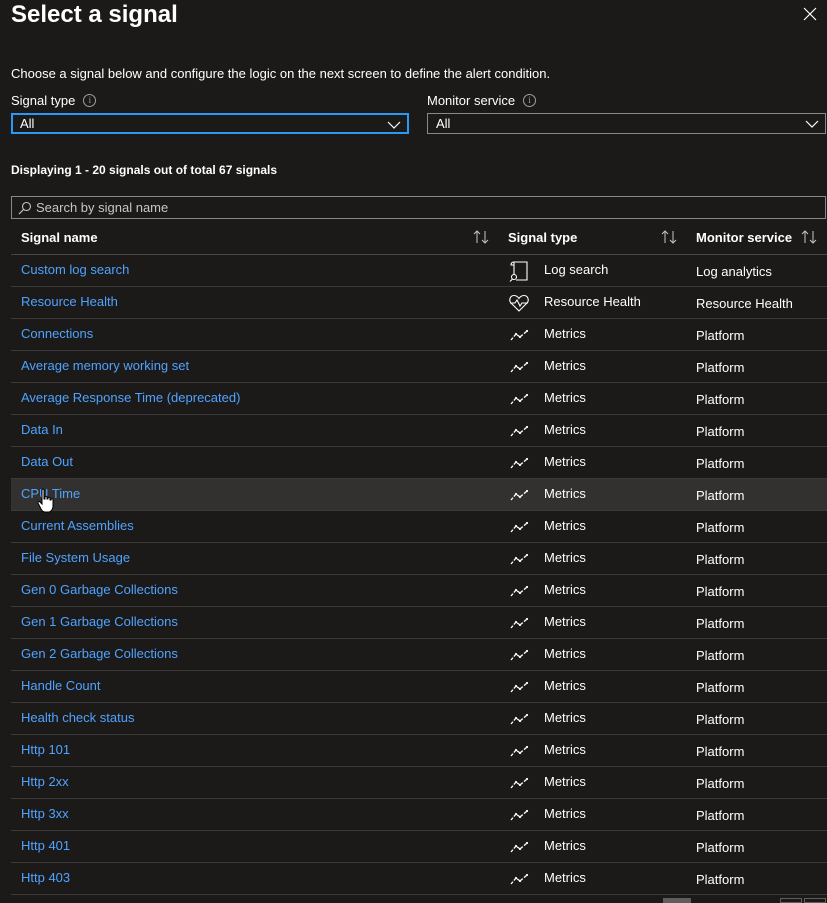 This screenshot has height=903, width=827. I want to click on signal-name-link: Resource Health, so click(69, 301).